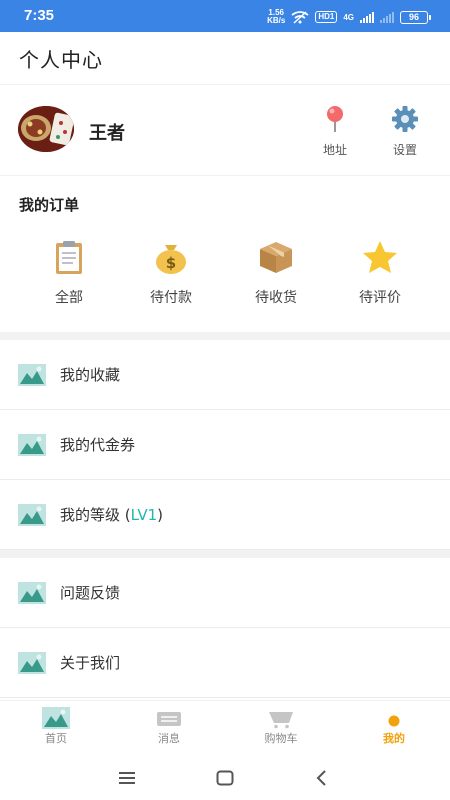 The width and height of the screenshot is (450, 800). What do you see at coordinates (225, 445) in the screenshot?
I see `menu-row-vouchers: 我的代金券` at bounding box center [225, 445].